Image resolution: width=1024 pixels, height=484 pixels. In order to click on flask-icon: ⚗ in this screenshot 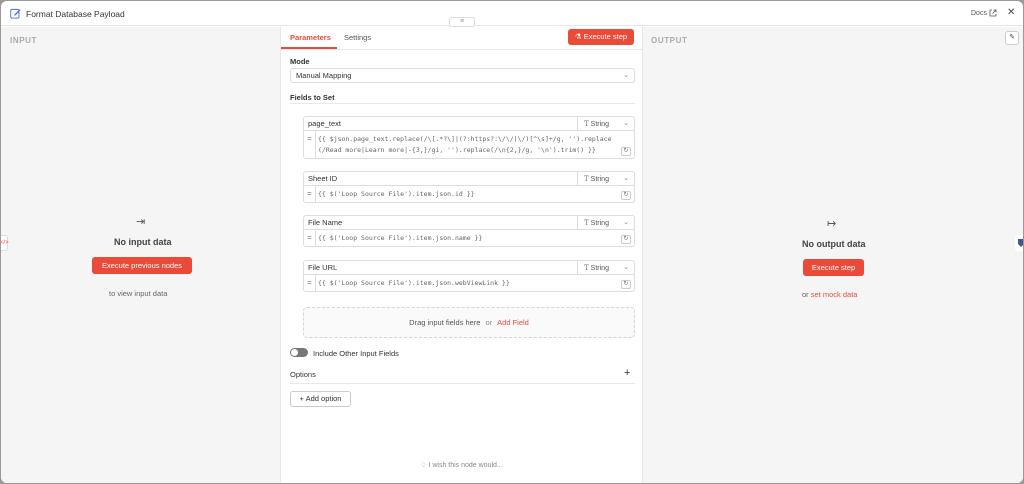, I will do `click(579, 36)`.